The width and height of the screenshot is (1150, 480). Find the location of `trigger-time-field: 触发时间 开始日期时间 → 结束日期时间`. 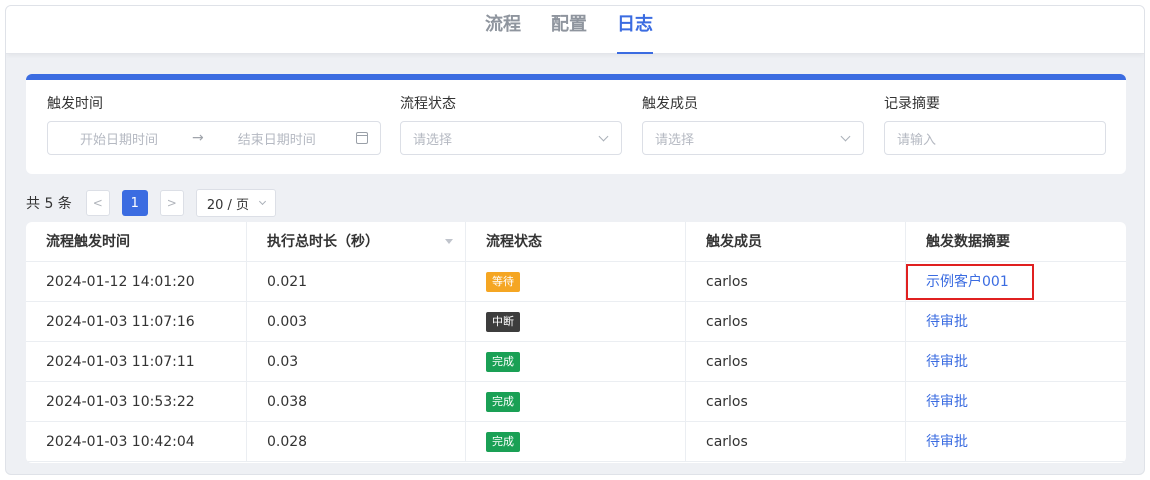

trigger-time-field: 触发时间 开始日期时间 → 结束日期时间 is located at coordinates (214, 124).